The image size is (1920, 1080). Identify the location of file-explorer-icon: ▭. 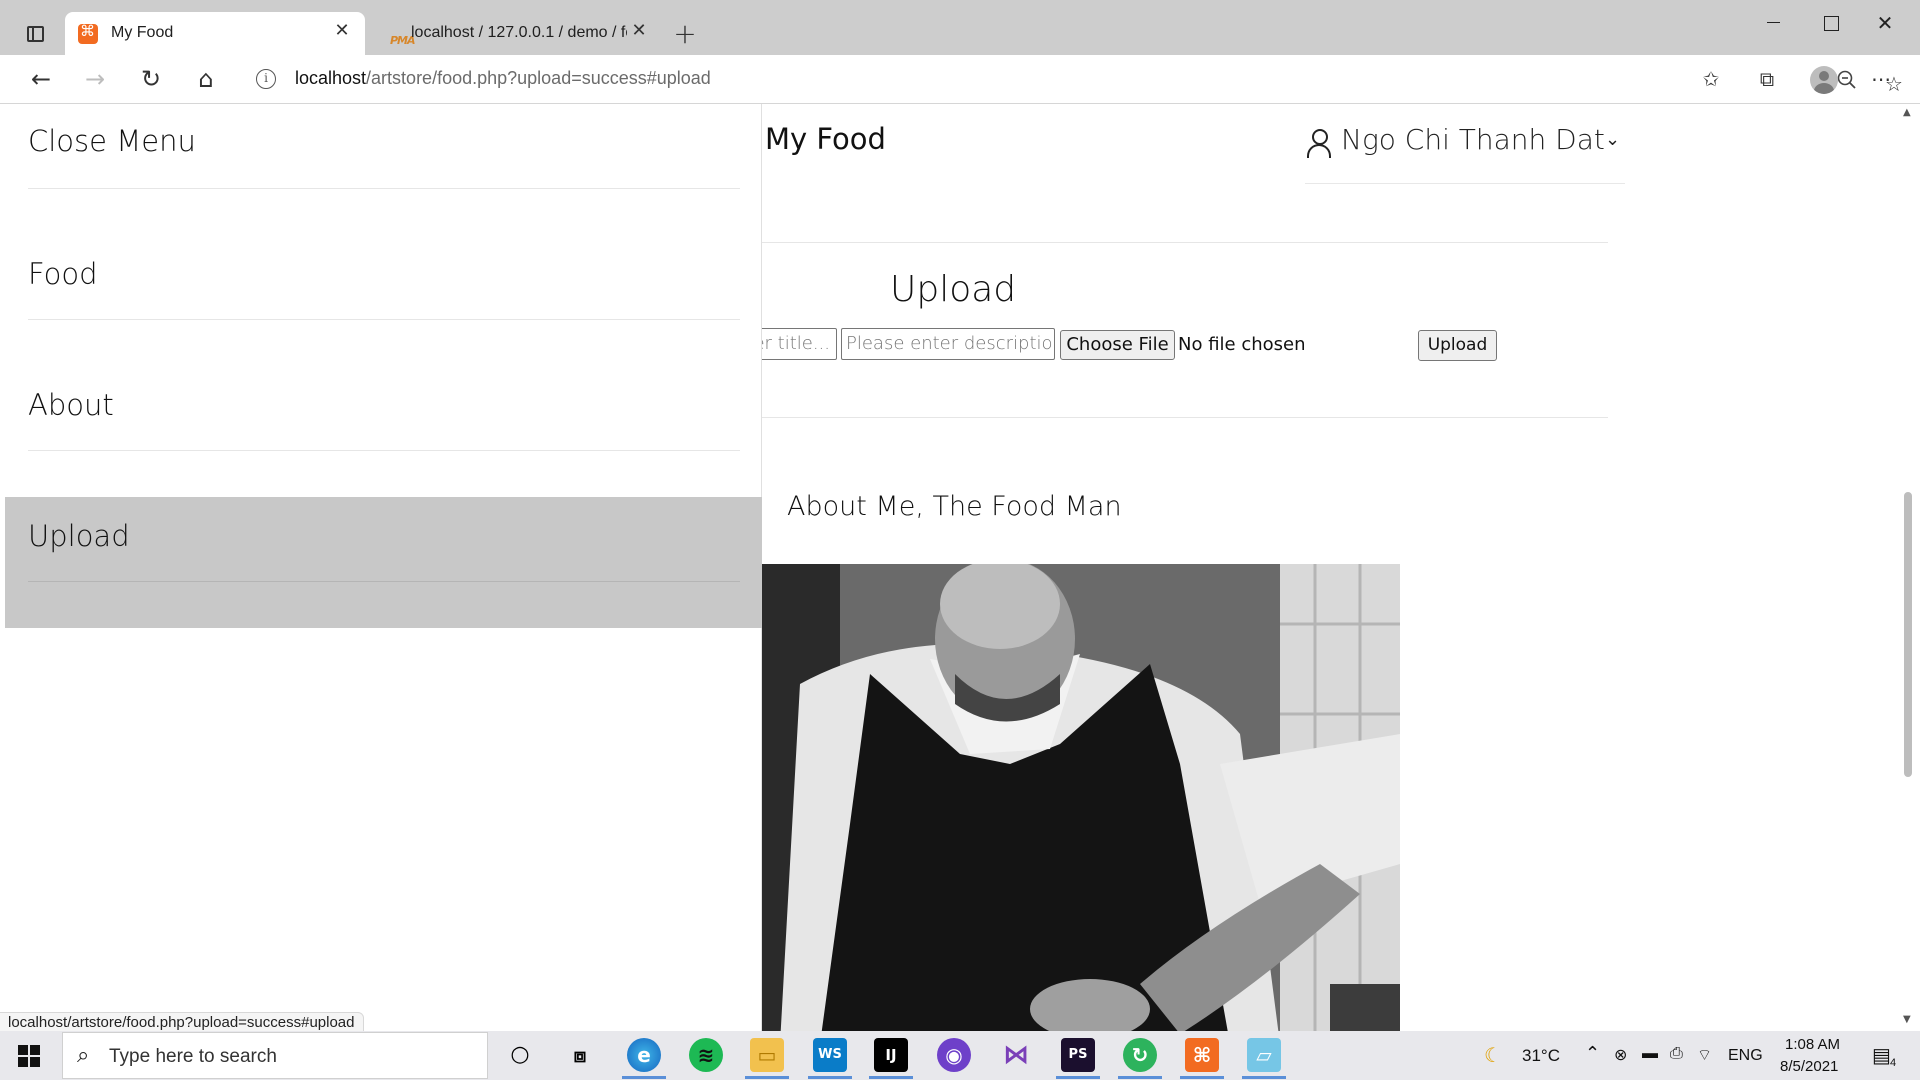
(767, 1055).